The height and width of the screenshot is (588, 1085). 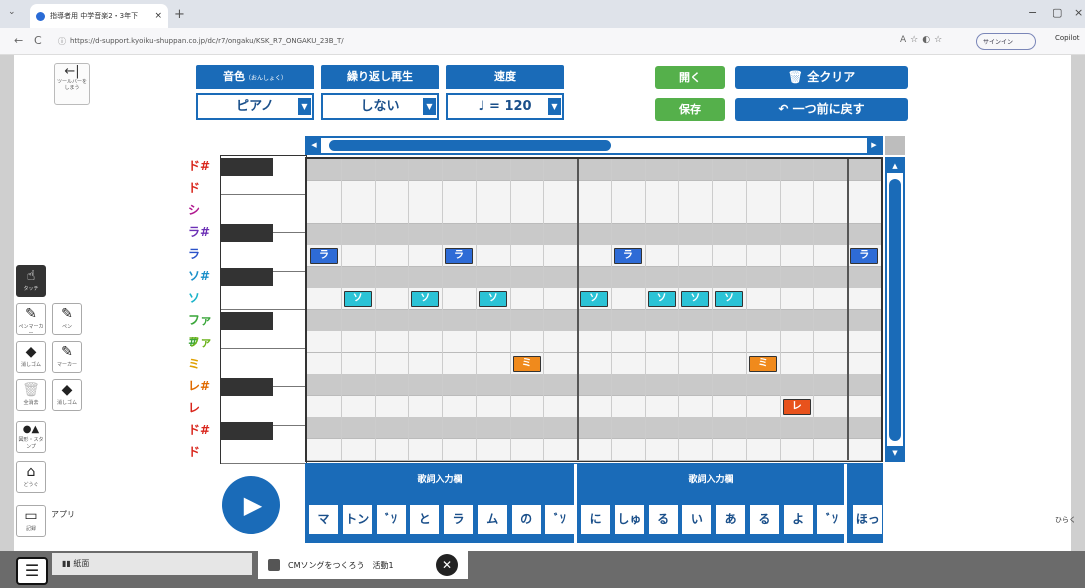 I want to click on lyric-cell: の, so click(x=526, y=519).